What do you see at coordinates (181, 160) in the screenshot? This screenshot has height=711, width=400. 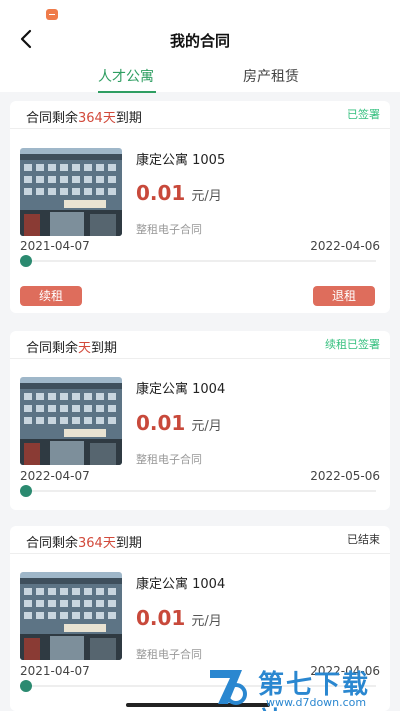 I see `apartment-name: 康定公寓 1005` at bounding box center [181, 160].